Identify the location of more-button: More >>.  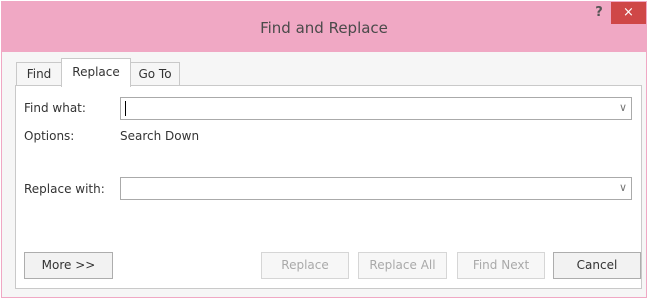
(68, 265).